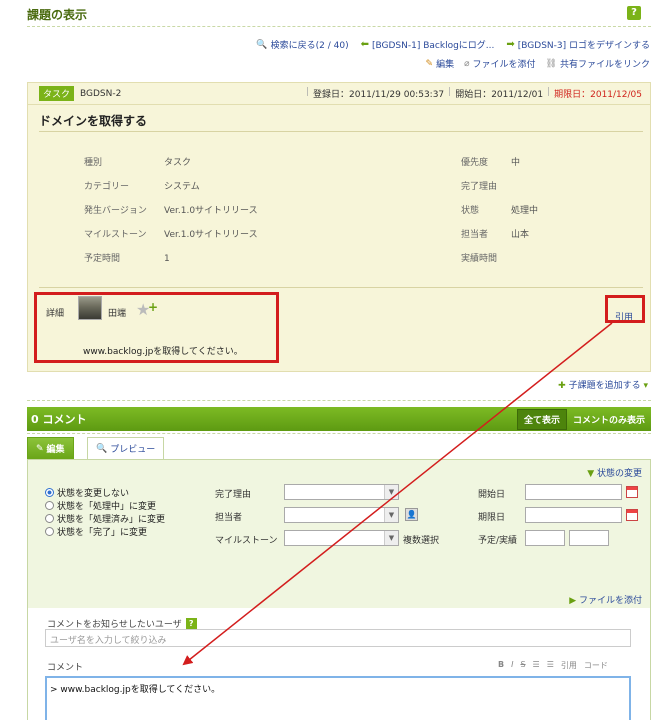 This screenshot has height=720, width=658. Describe the element at coordinates (338, 698) in the screenshot. I see `comment-textarea: > www.backlog.jpを取得してください。` at that location.